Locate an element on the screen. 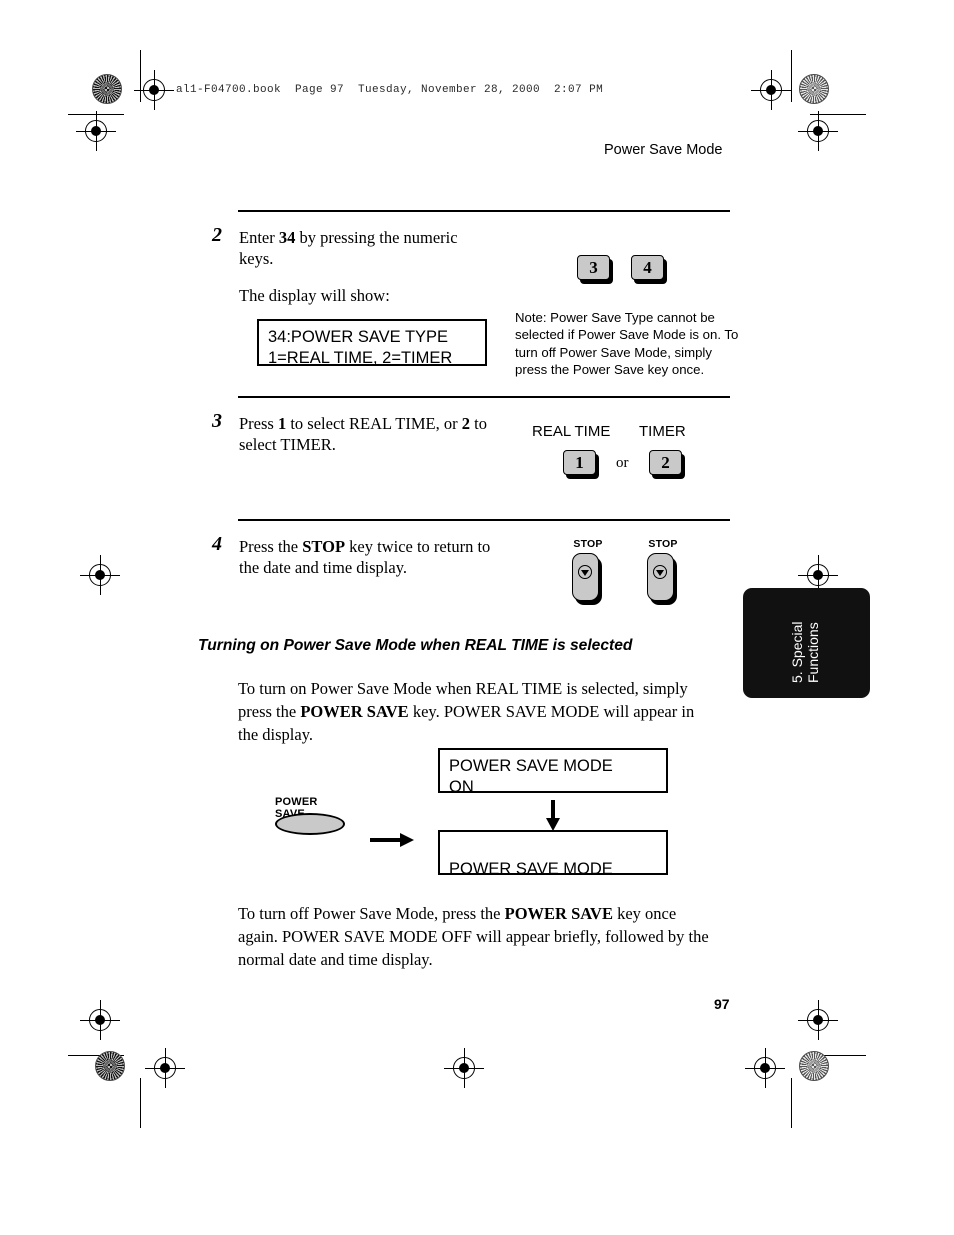 Image resolution: width=954 pixels, height=1235 pixels. stop-key-first: STOP is located at coordinates (587, 571).